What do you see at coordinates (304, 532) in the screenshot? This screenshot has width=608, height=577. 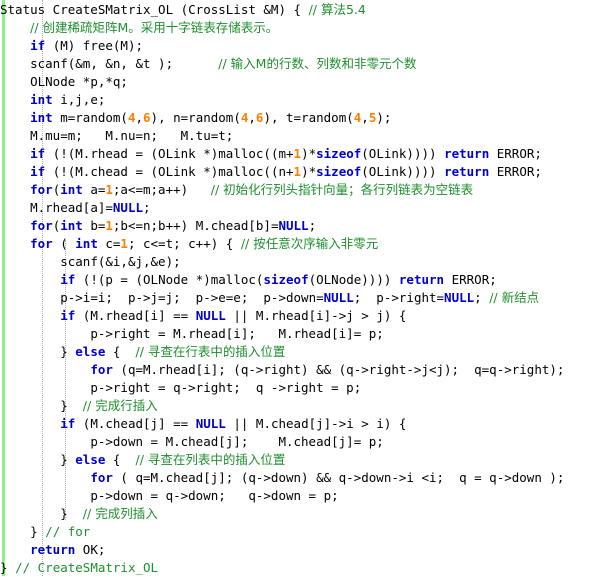 I see `code-line: } // for` at bounding box center [304, 532].